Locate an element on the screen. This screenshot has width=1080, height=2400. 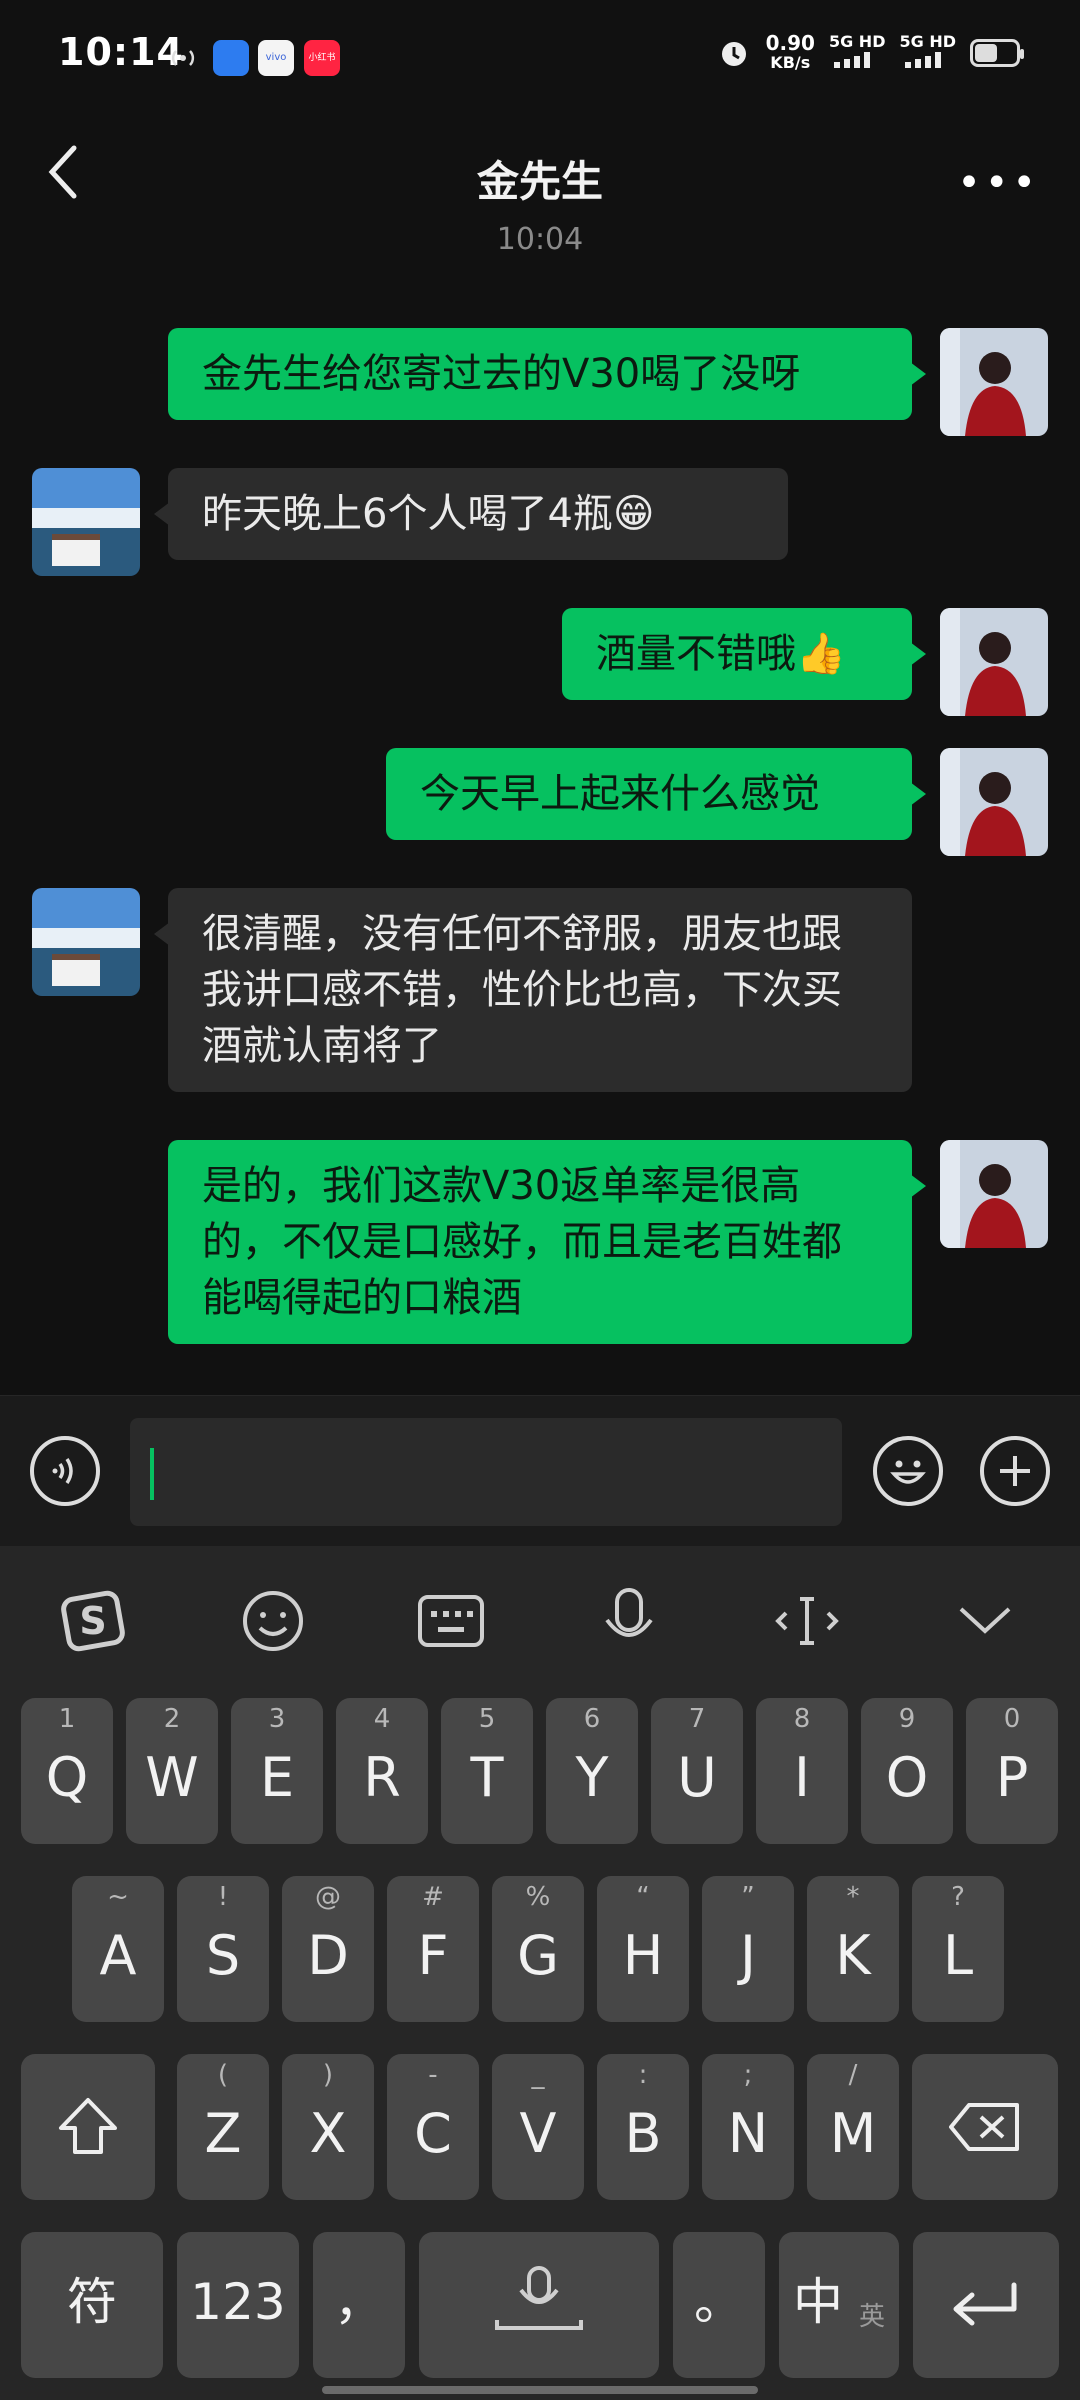
key-q: 1Q is located at coordinates (67, 1771).